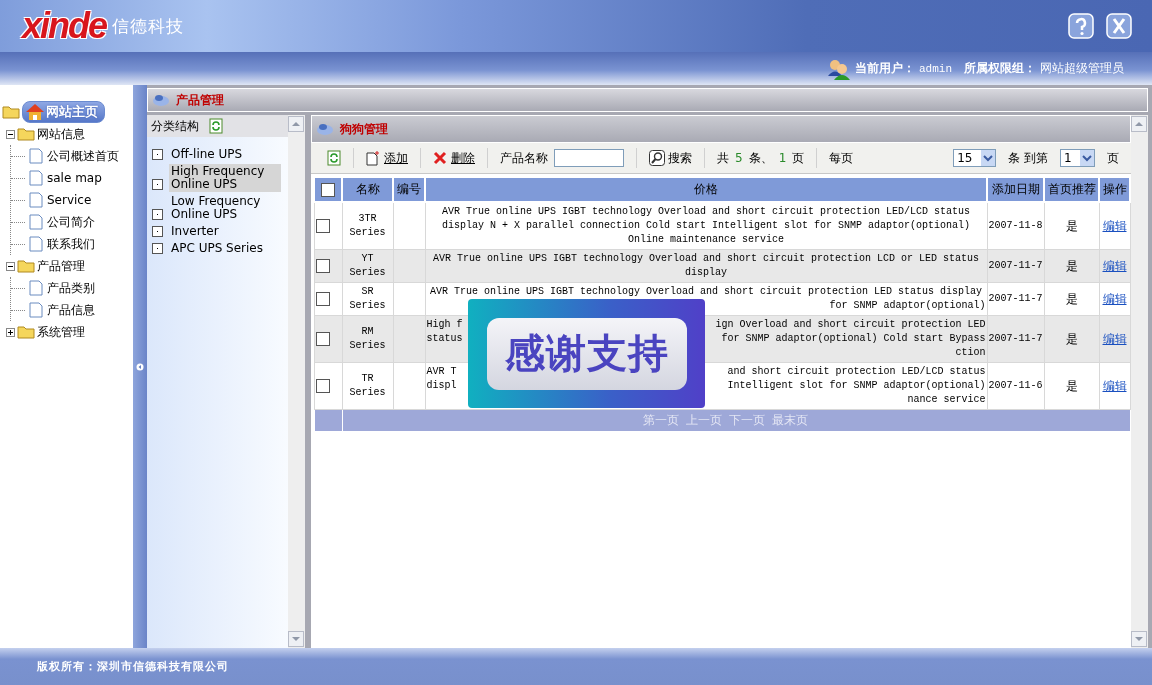 The width and height of the screenshot is (1152, 685). Describe the element at coordinates (1028, 158) in the screenshot. I see `goto-label: 条 到第` at that location.